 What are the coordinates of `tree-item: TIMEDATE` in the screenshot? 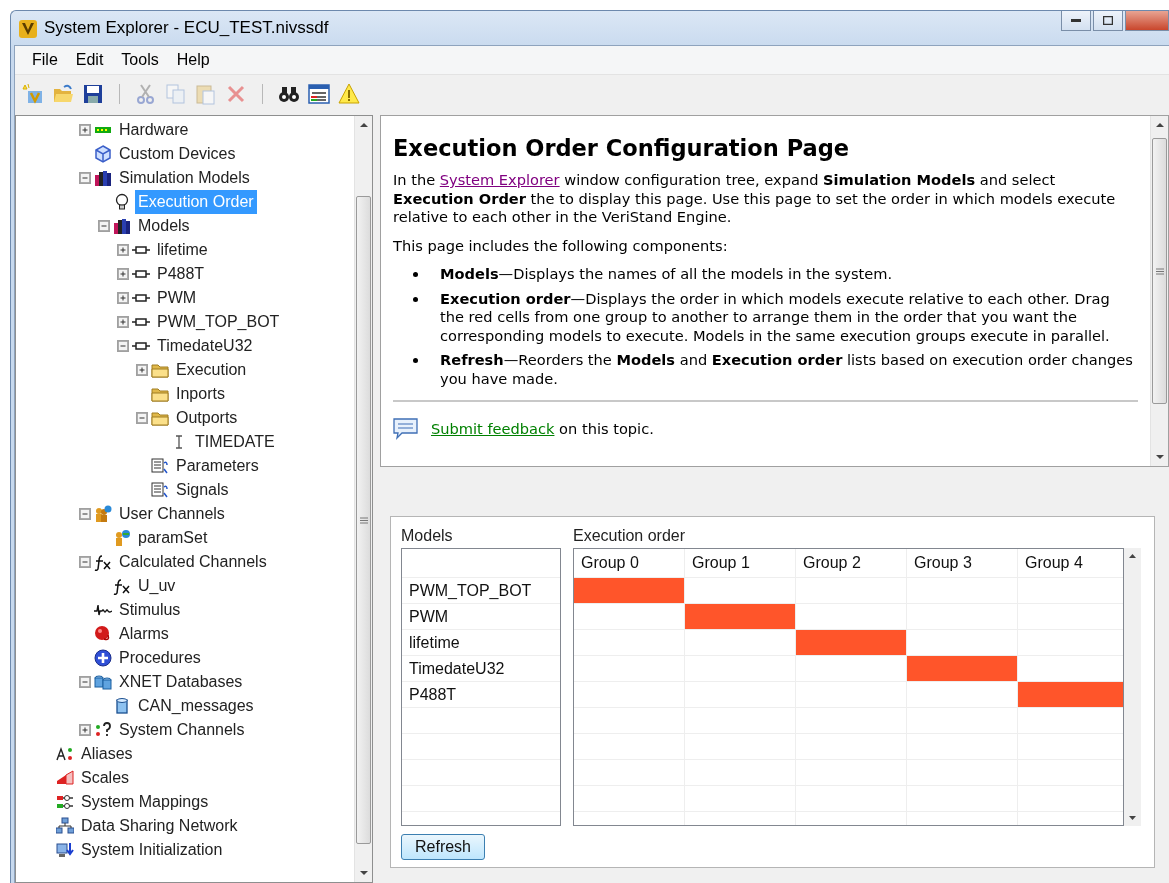 It's located at (235, 442).